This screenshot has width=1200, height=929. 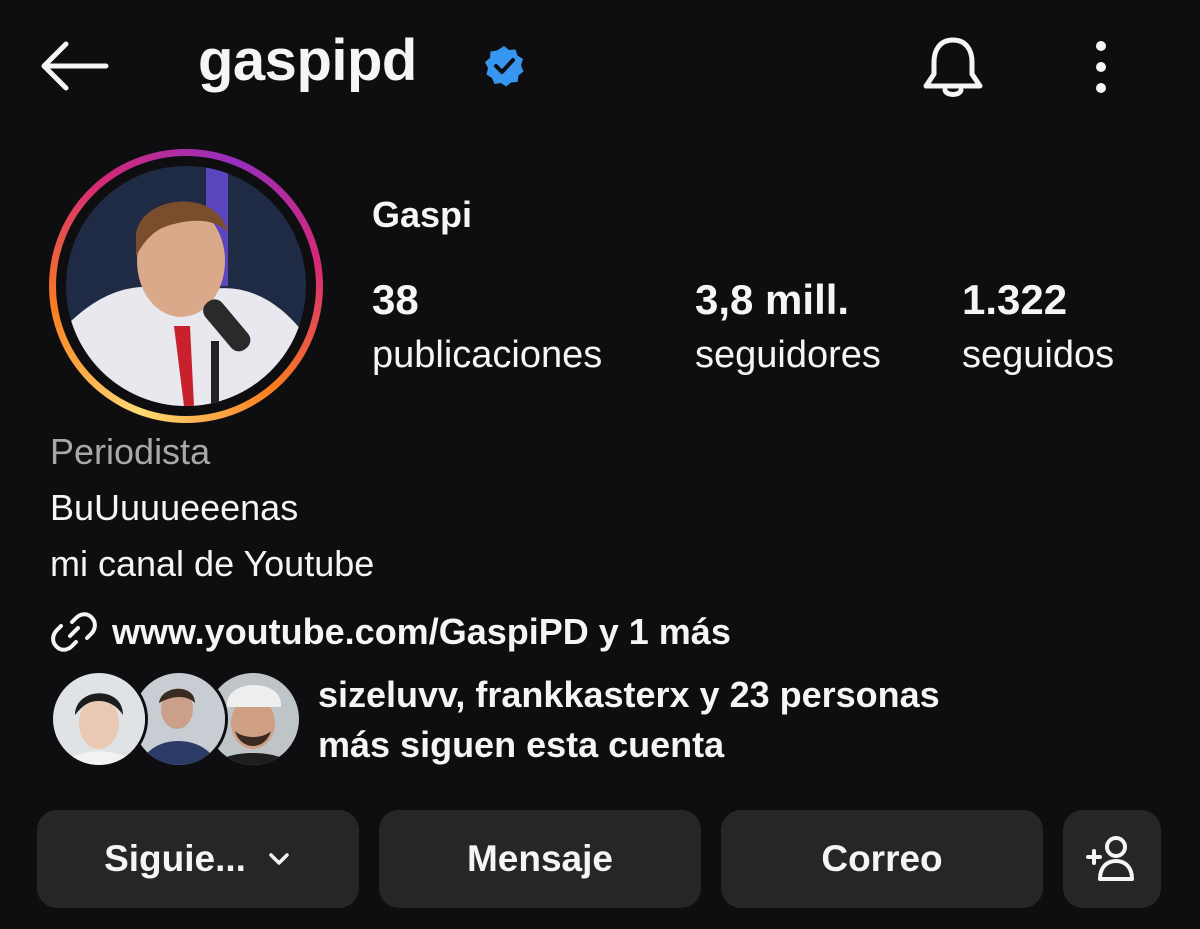 I want to click on profile-photo, so click(x=186, y=286).